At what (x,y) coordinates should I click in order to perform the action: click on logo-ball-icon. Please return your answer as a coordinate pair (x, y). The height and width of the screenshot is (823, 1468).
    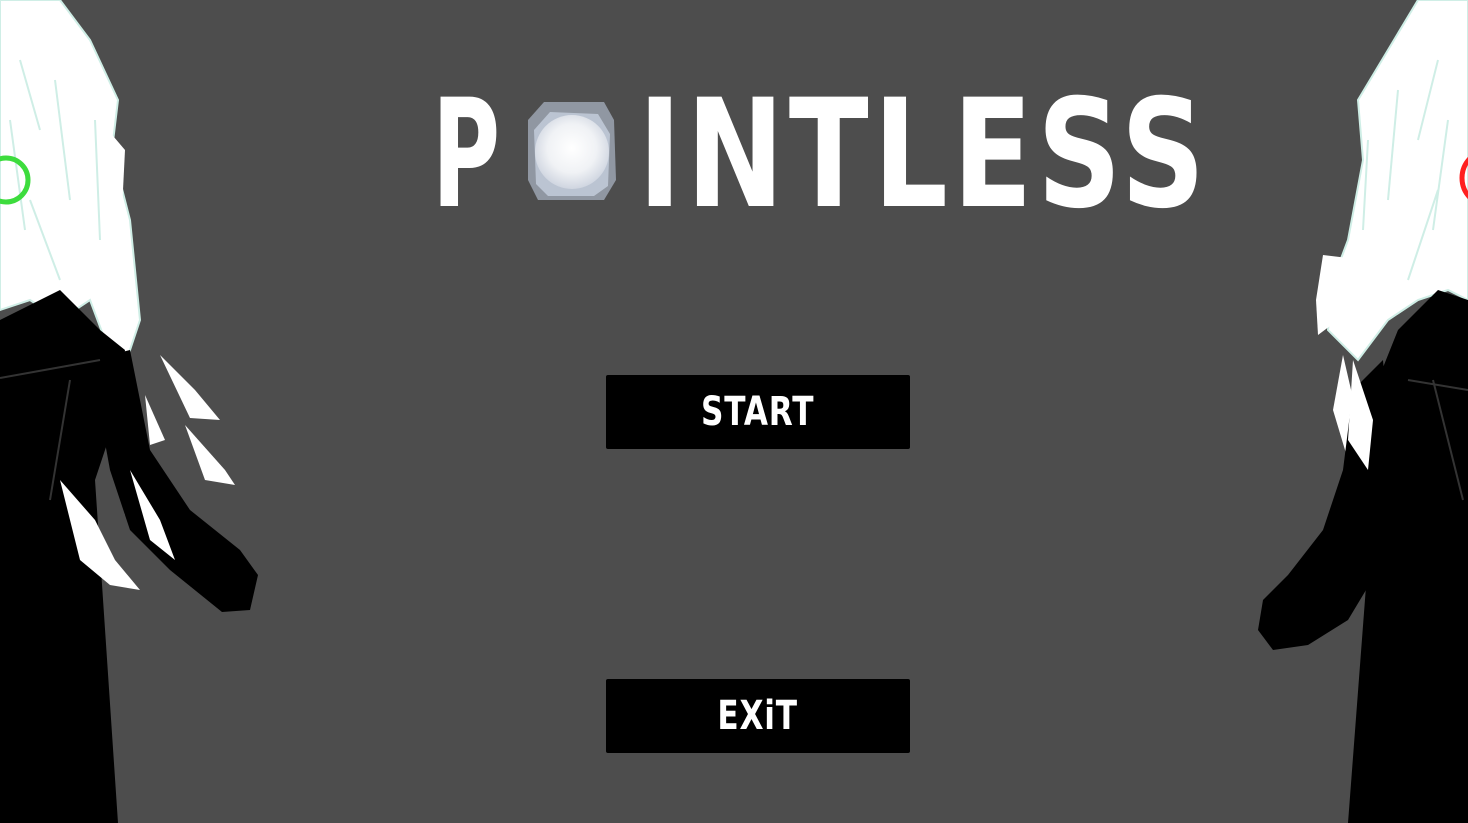
    Looking at the image, I should click on (572, 151).